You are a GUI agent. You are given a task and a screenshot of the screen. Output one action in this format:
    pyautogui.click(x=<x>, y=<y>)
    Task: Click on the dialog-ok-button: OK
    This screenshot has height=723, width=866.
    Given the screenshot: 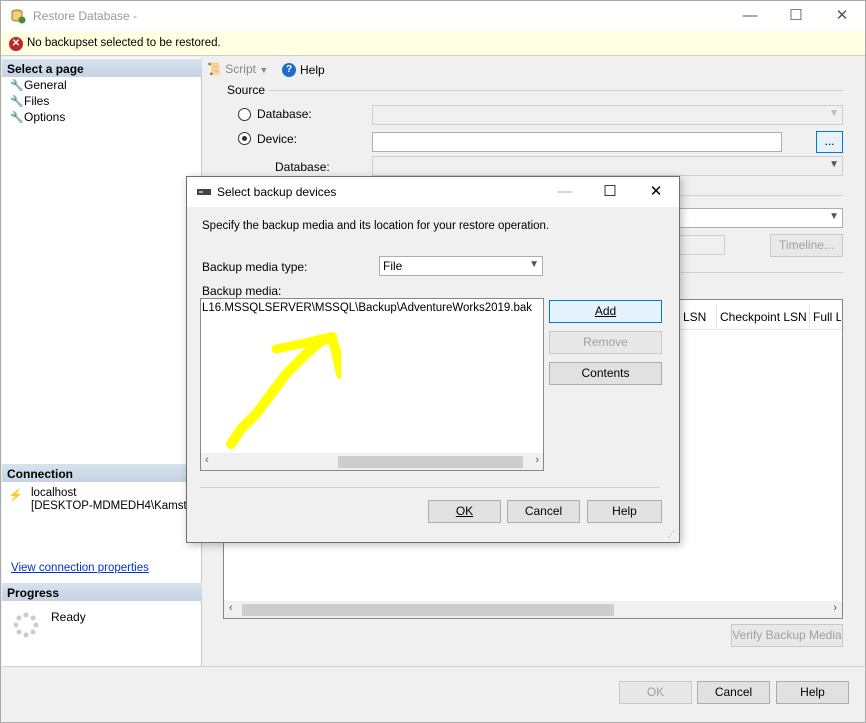 What is the action you would take?
    pyautogui.click(x=464, y=511)
    